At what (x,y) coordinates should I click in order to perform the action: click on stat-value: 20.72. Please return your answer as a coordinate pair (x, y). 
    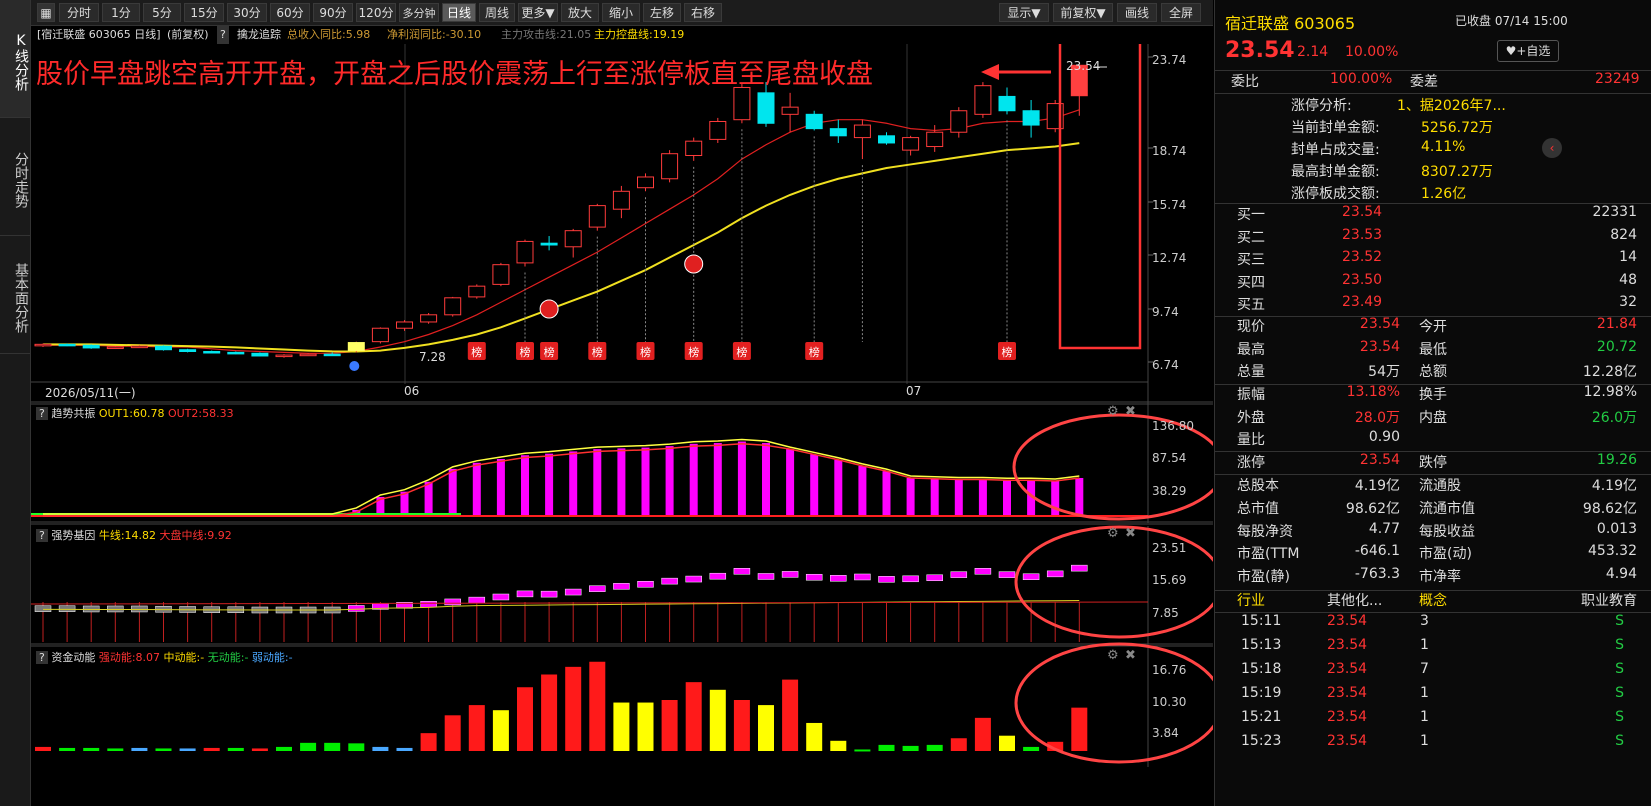
    Looking at the image, I should click on (1616, 346).